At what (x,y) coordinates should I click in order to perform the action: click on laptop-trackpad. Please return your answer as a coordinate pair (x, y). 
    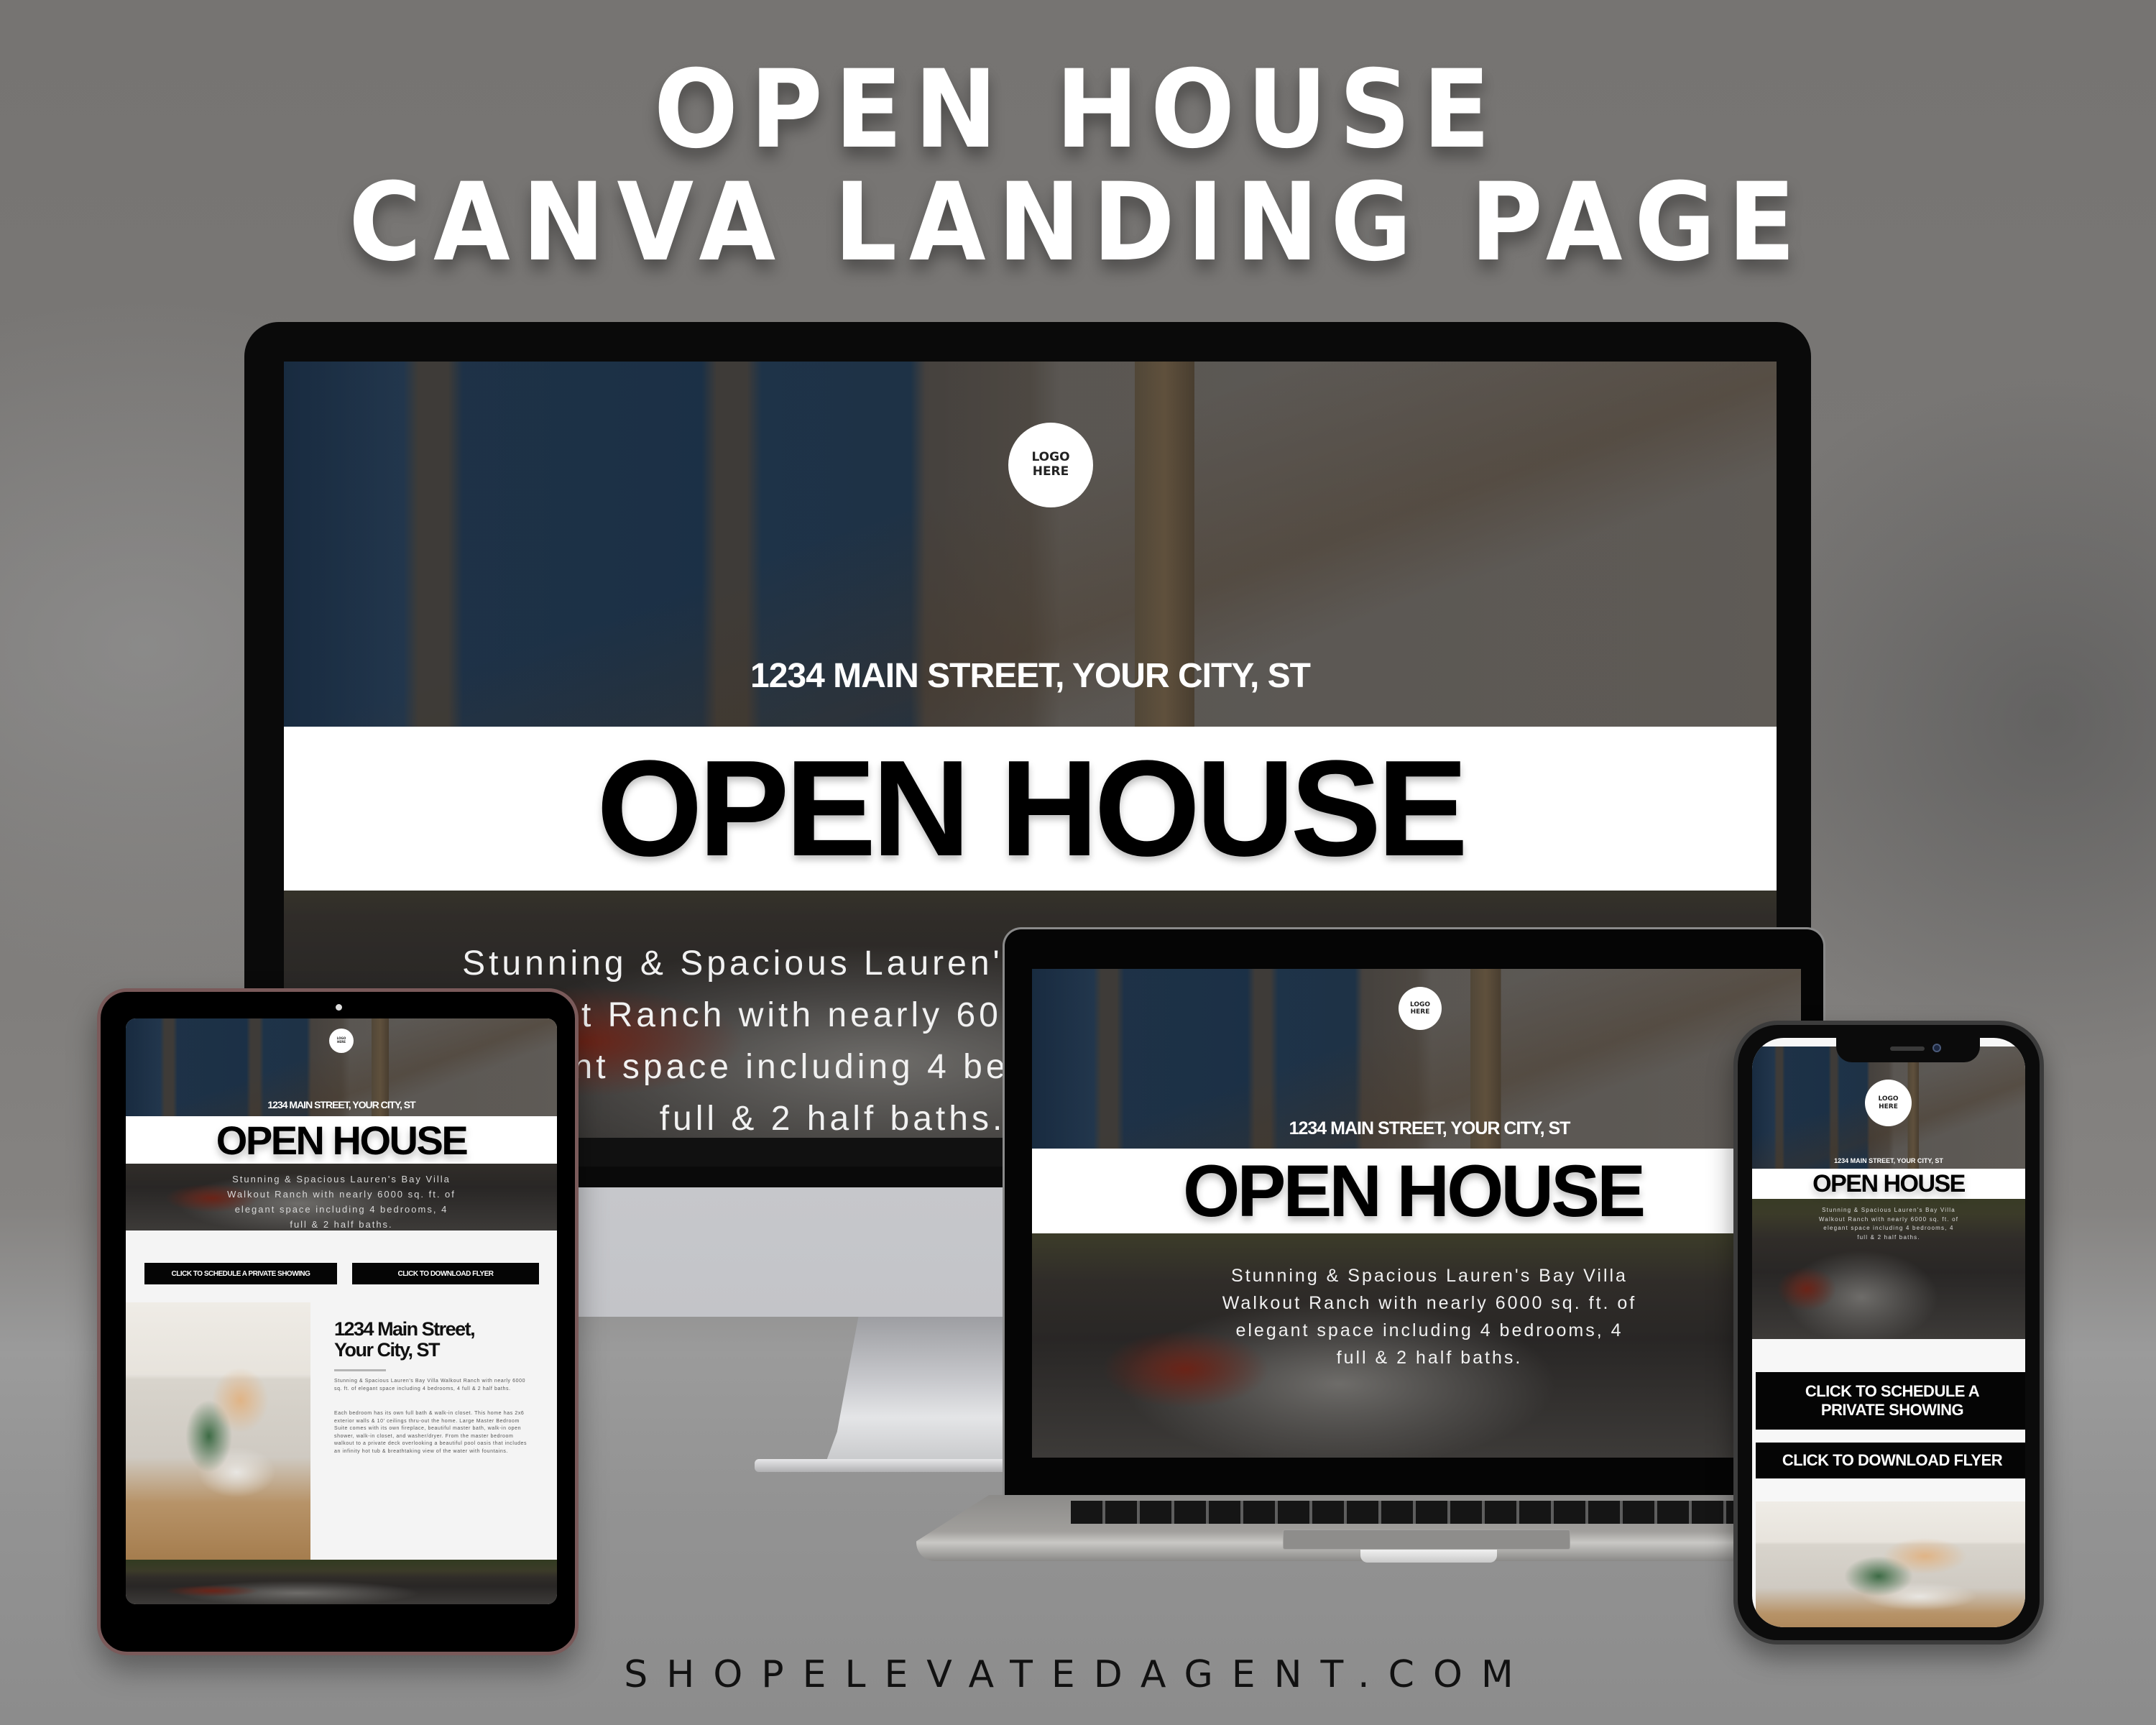
    Looking at the image, I should click on (1426, 1540).